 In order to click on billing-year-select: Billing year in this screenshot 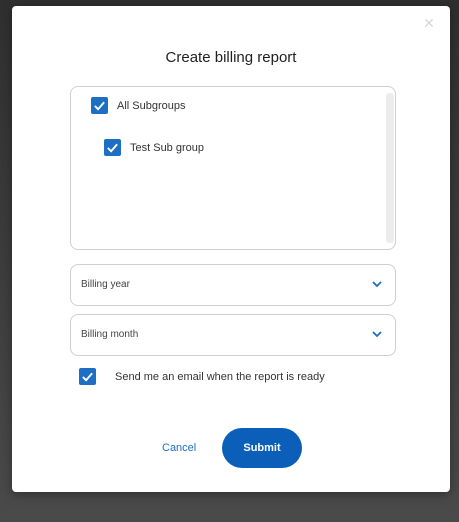, I will do `click(233, 285)`.